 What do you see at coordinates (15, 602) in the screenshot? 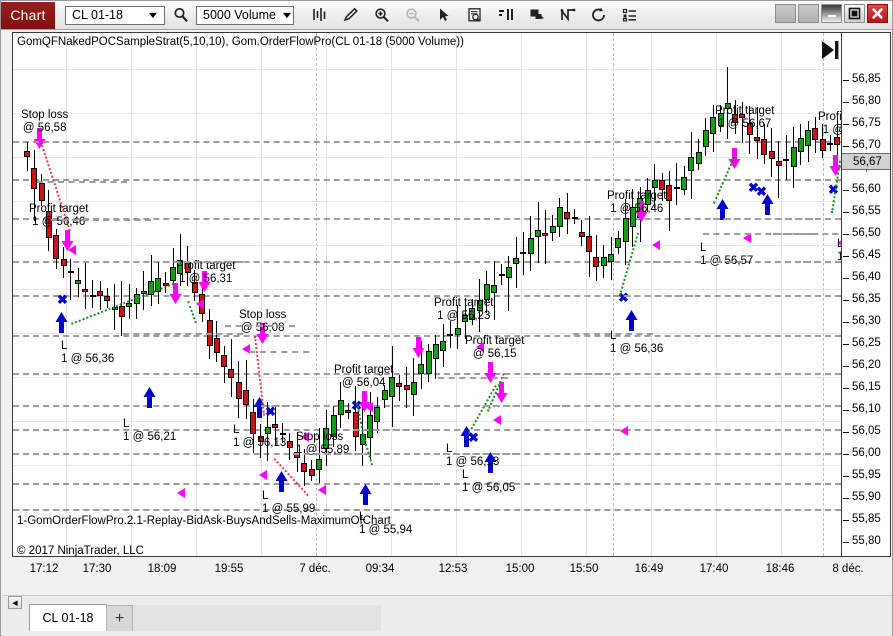
I see `tab-scroll-left-icon: ◀` at bounding box center [15, 602].